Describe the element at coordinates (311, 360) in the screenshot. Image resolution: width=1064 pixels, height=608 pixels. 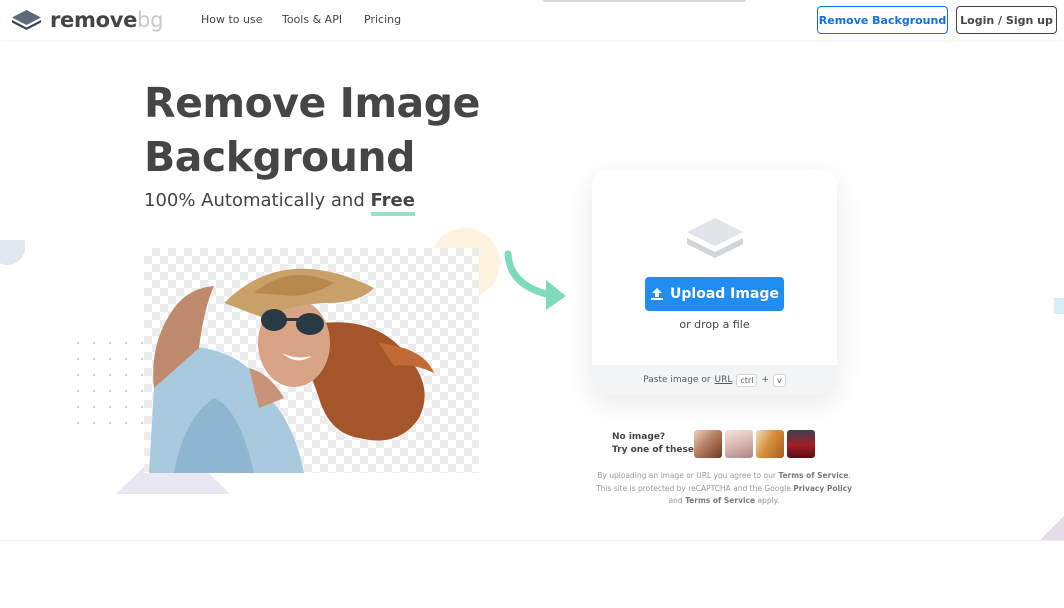
I see `hero-example-image` at that location.